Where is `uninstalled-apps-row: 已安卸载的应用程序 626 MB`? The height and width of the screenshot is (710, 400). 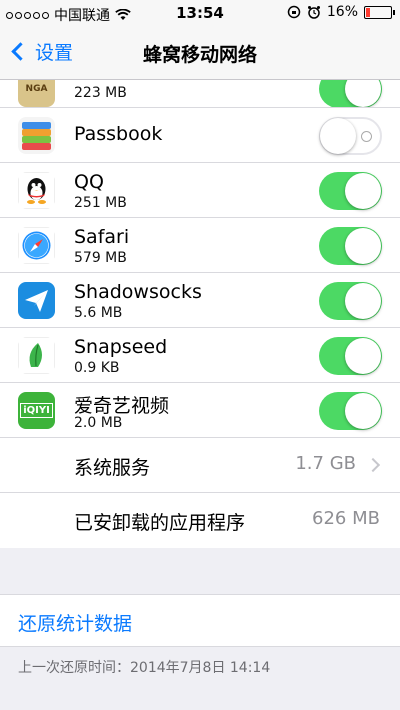 uninstalled-apps-row: 已安卸载的应用程序 626 MB is located at coordinates (200, 520).